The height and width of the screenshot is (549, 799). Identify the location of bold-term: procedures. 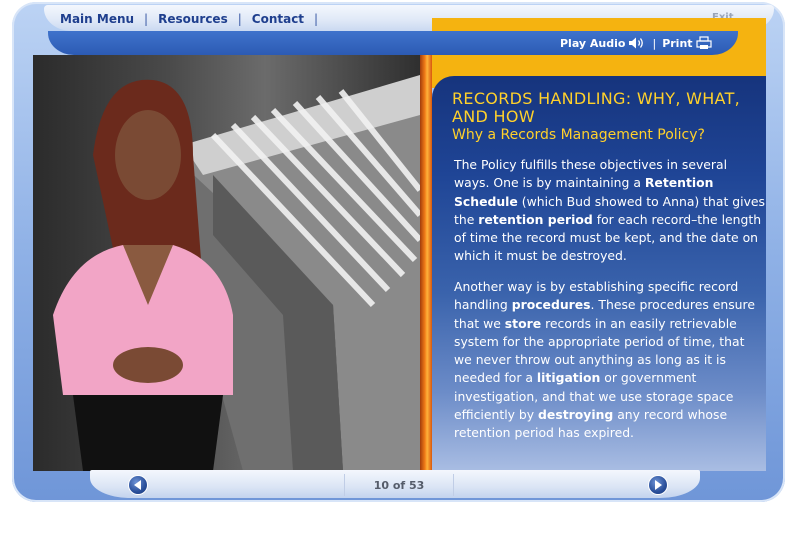
(551, 305).